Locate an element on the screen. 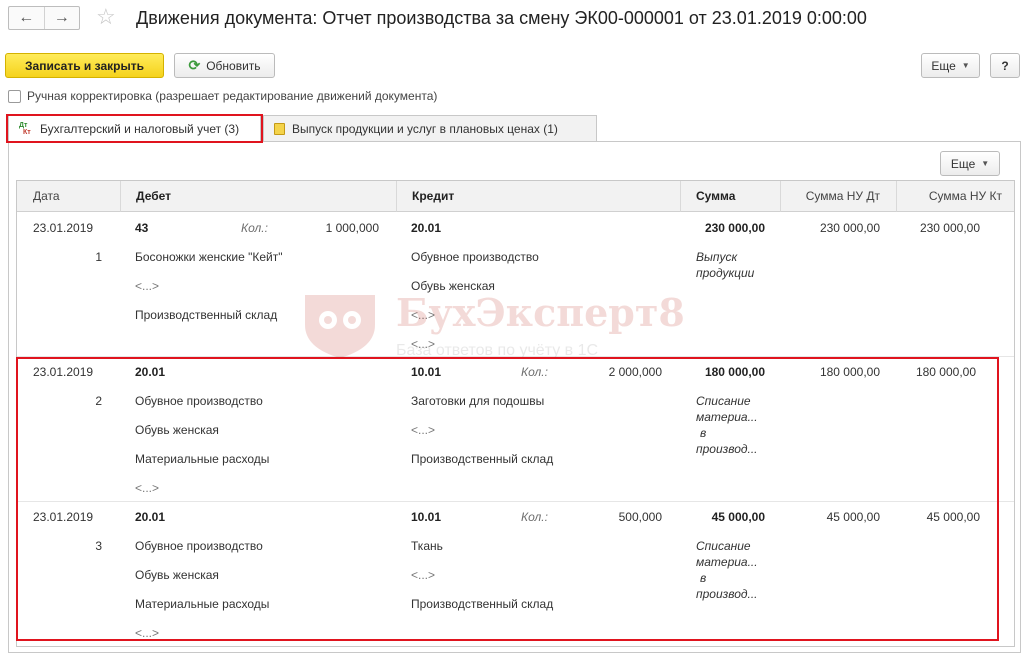 Image resolution: width=1029 pixels, height=659 pixels. row-sum-nu-dt: 180 000,00 is located at coordinates (849, 372).